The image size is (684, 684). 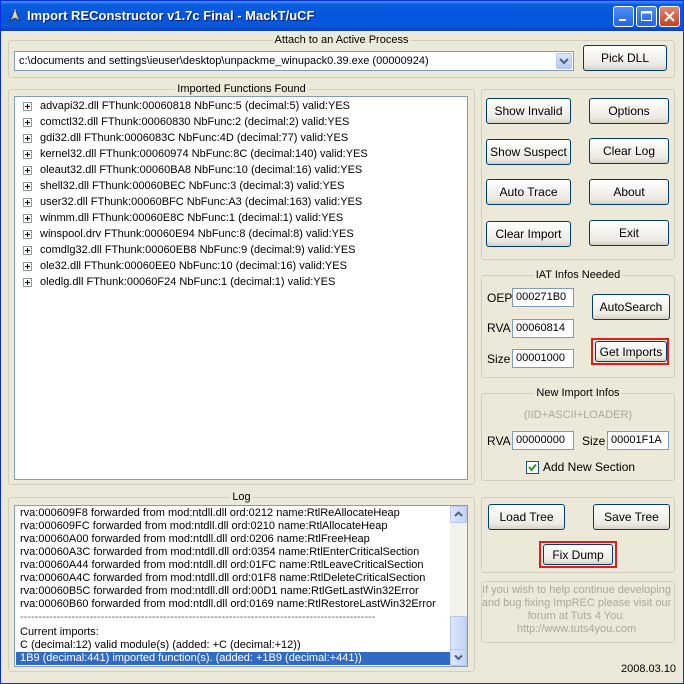 What do you see at coordinates (458, 586) in the screenshot?
I see `log-scrollbar` at bounding box center [458, 586].